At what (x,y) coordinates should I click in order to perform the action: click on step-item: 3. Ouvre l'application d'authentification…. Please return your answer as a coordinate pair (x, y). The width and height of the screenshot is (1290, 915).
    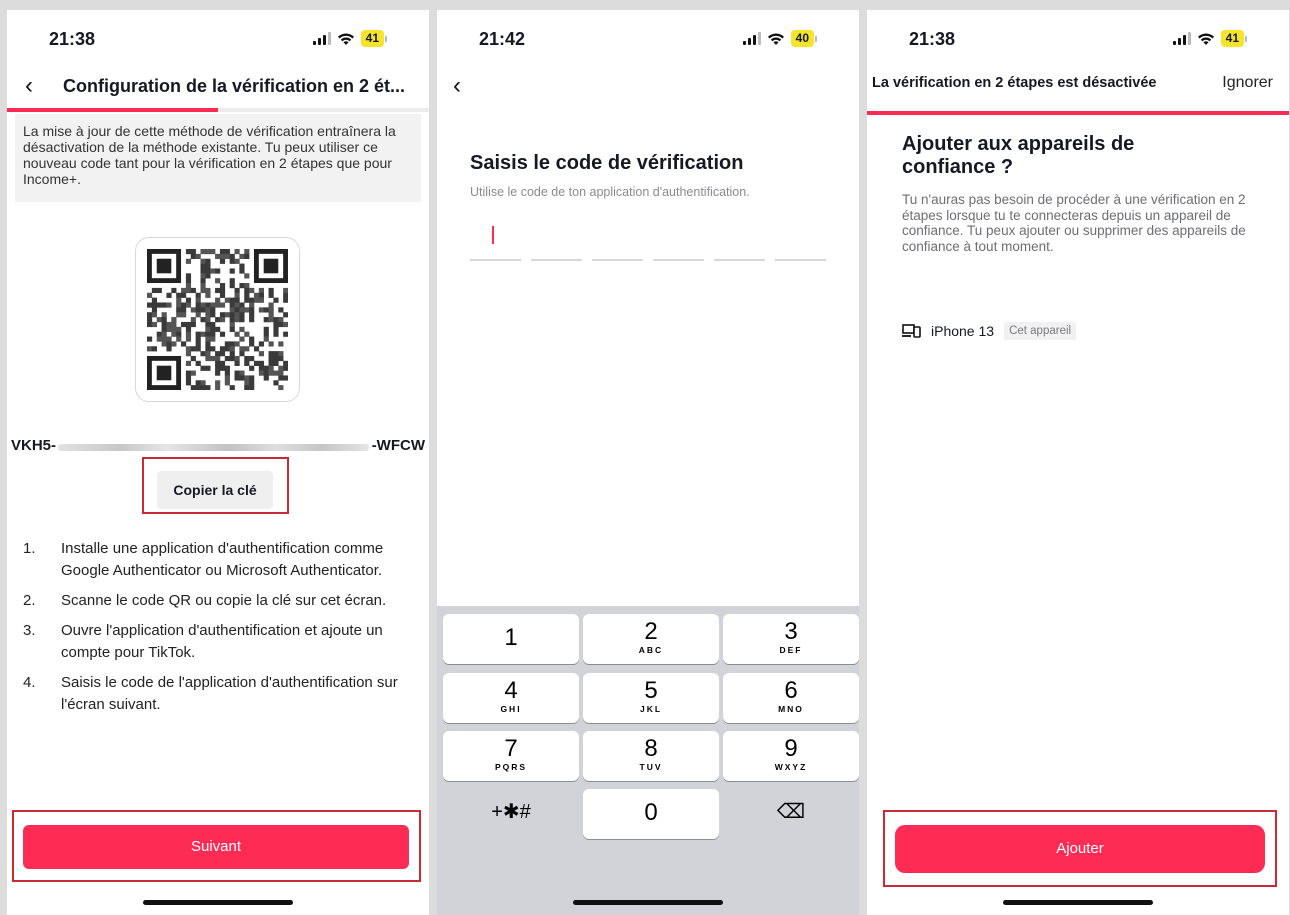
    Looking at the image, I should click on (203, 641).